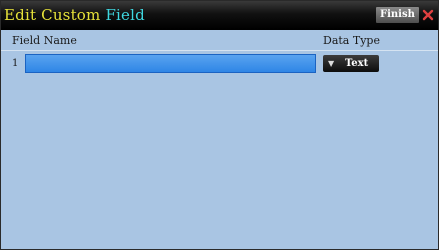  Describe the element at coordinates (219, 15) in the screenshot. I see `title-bar: Edit Custom Field Finish` at that location.